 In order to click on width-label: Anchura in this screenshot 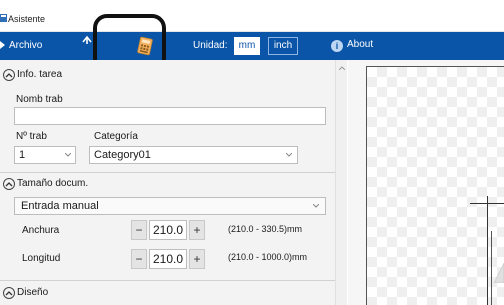, I will do `click(41, 230)`.